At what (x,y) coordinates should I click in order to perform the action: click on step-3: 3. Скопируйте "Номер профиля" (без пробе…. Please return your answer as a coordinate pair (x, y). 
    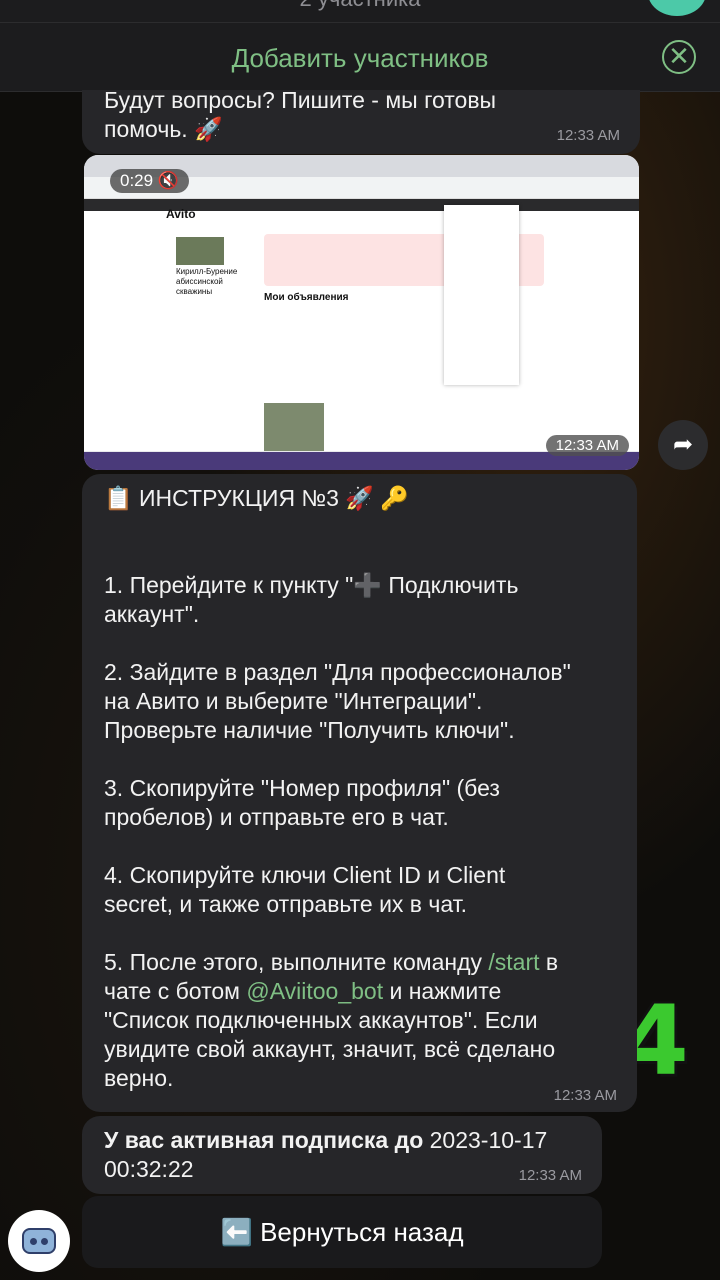
    Looking at the image, I should click on (302, 802).